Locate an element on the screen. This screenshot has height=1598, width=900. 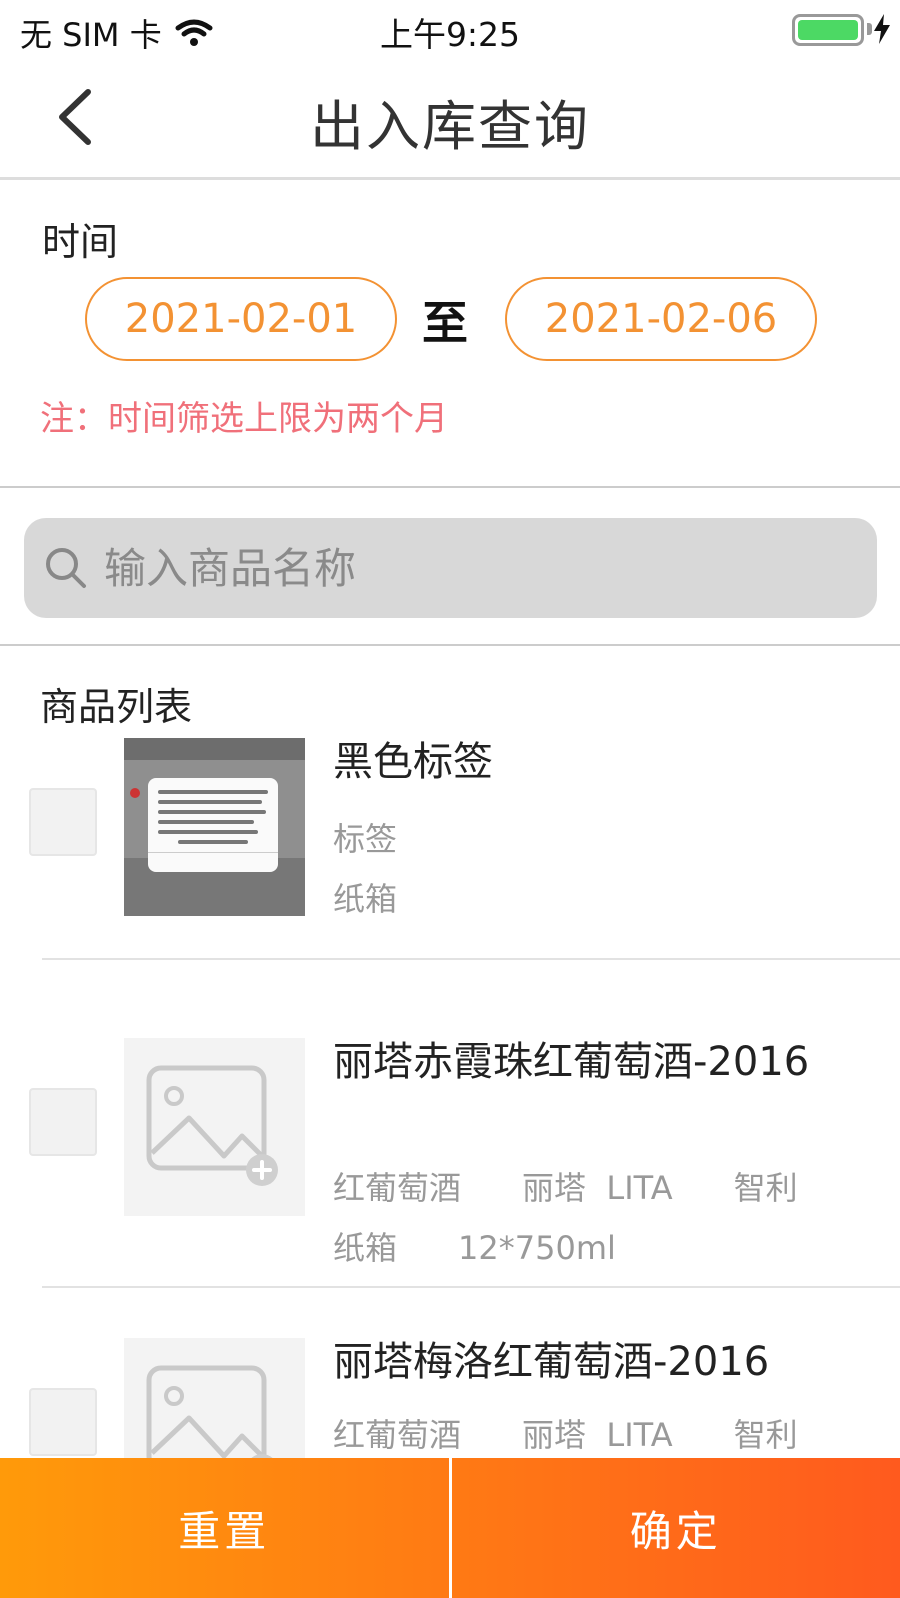
charging-bolt-icon is located at coordinates (882, 29).